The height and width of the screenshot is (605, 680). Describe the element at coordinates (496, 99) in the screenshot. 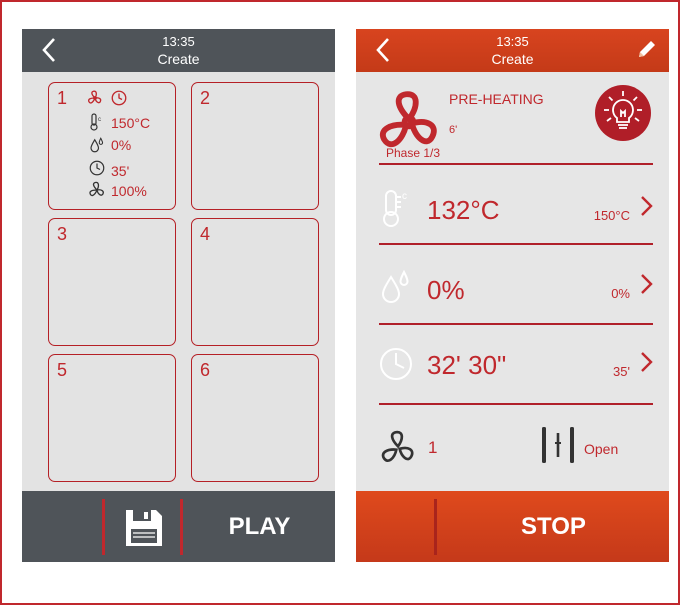

I see `program-state: PRE-HEATING` at that location.